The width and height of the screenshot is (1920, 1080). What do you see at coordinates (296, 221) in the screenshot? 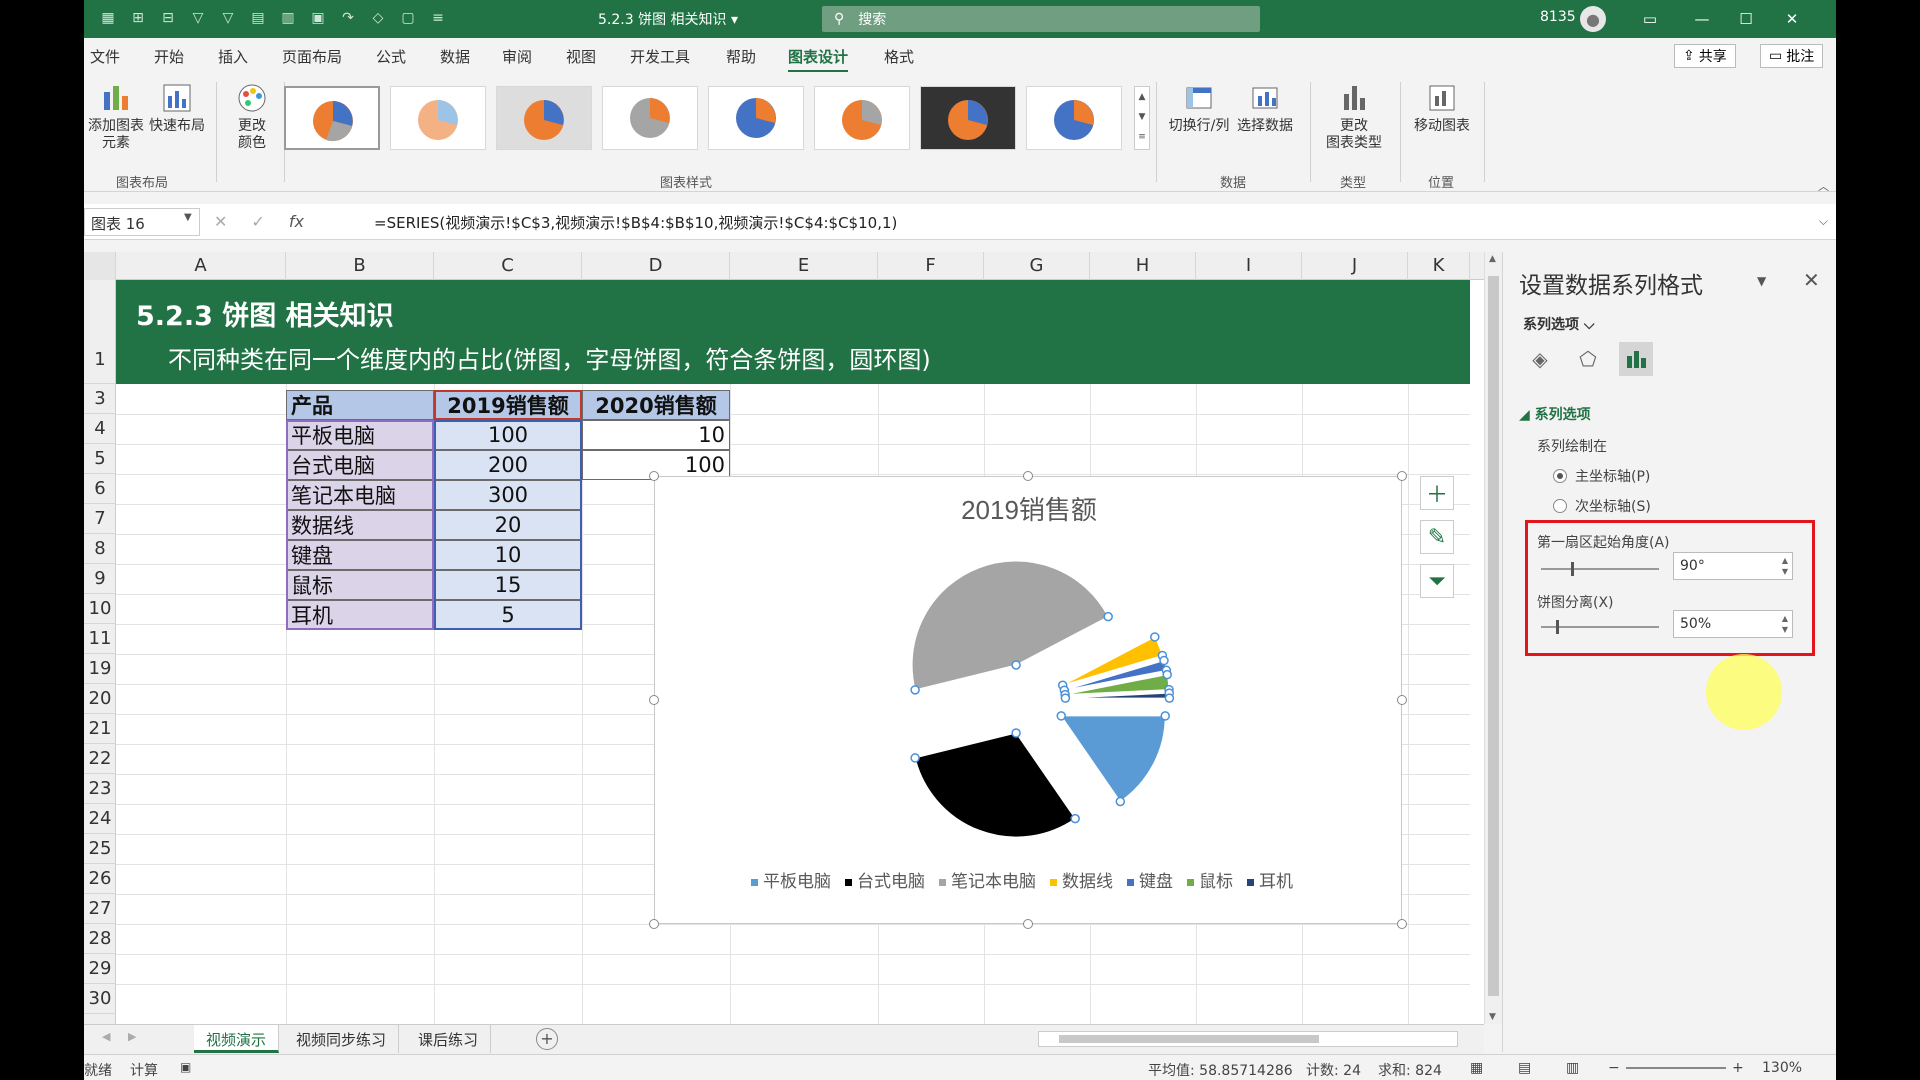
I see `fx-icon: fx` at bounding box center [296, 221].